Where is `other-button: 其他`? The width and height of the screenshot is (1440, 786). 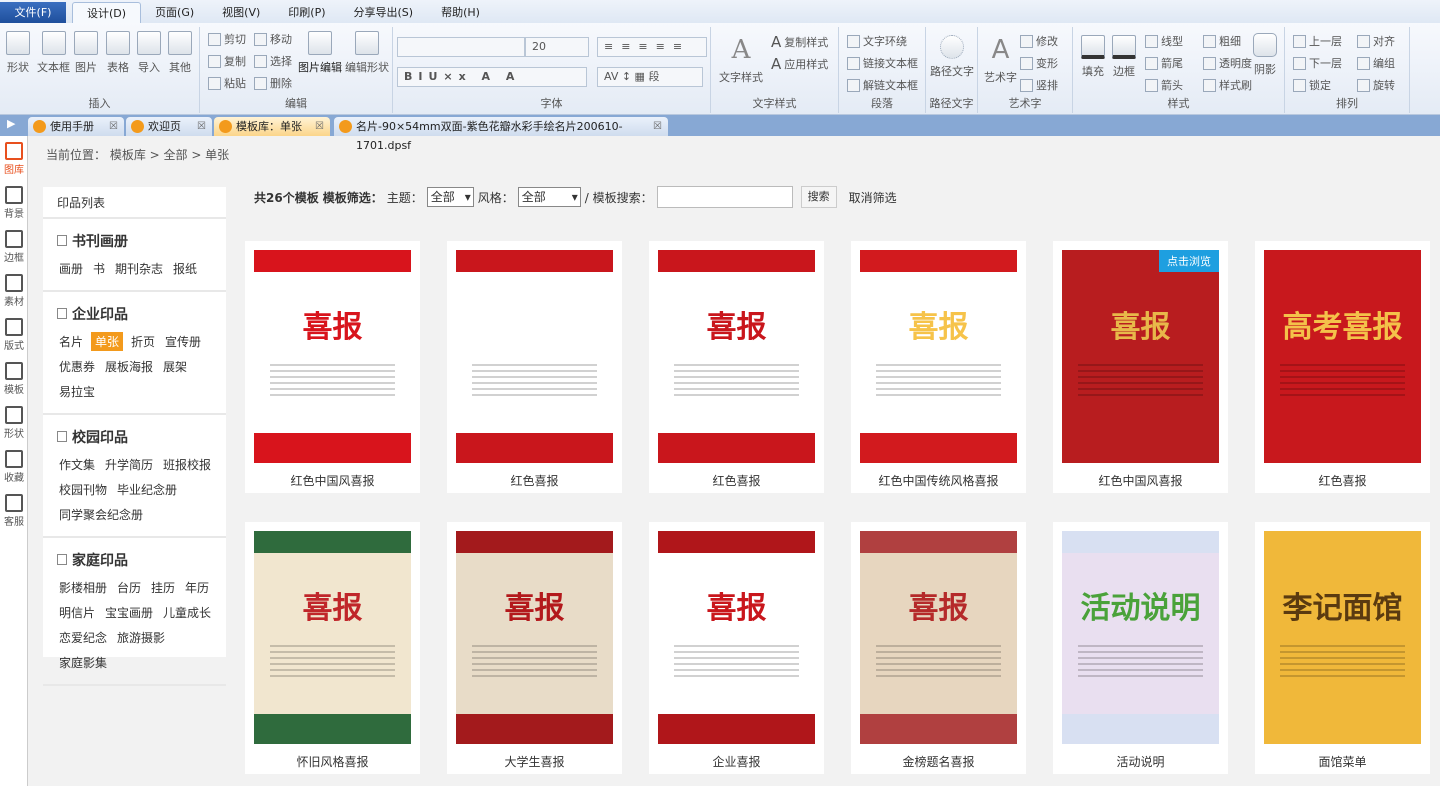 other-button: 其他 is located at coordinates (180, 53).